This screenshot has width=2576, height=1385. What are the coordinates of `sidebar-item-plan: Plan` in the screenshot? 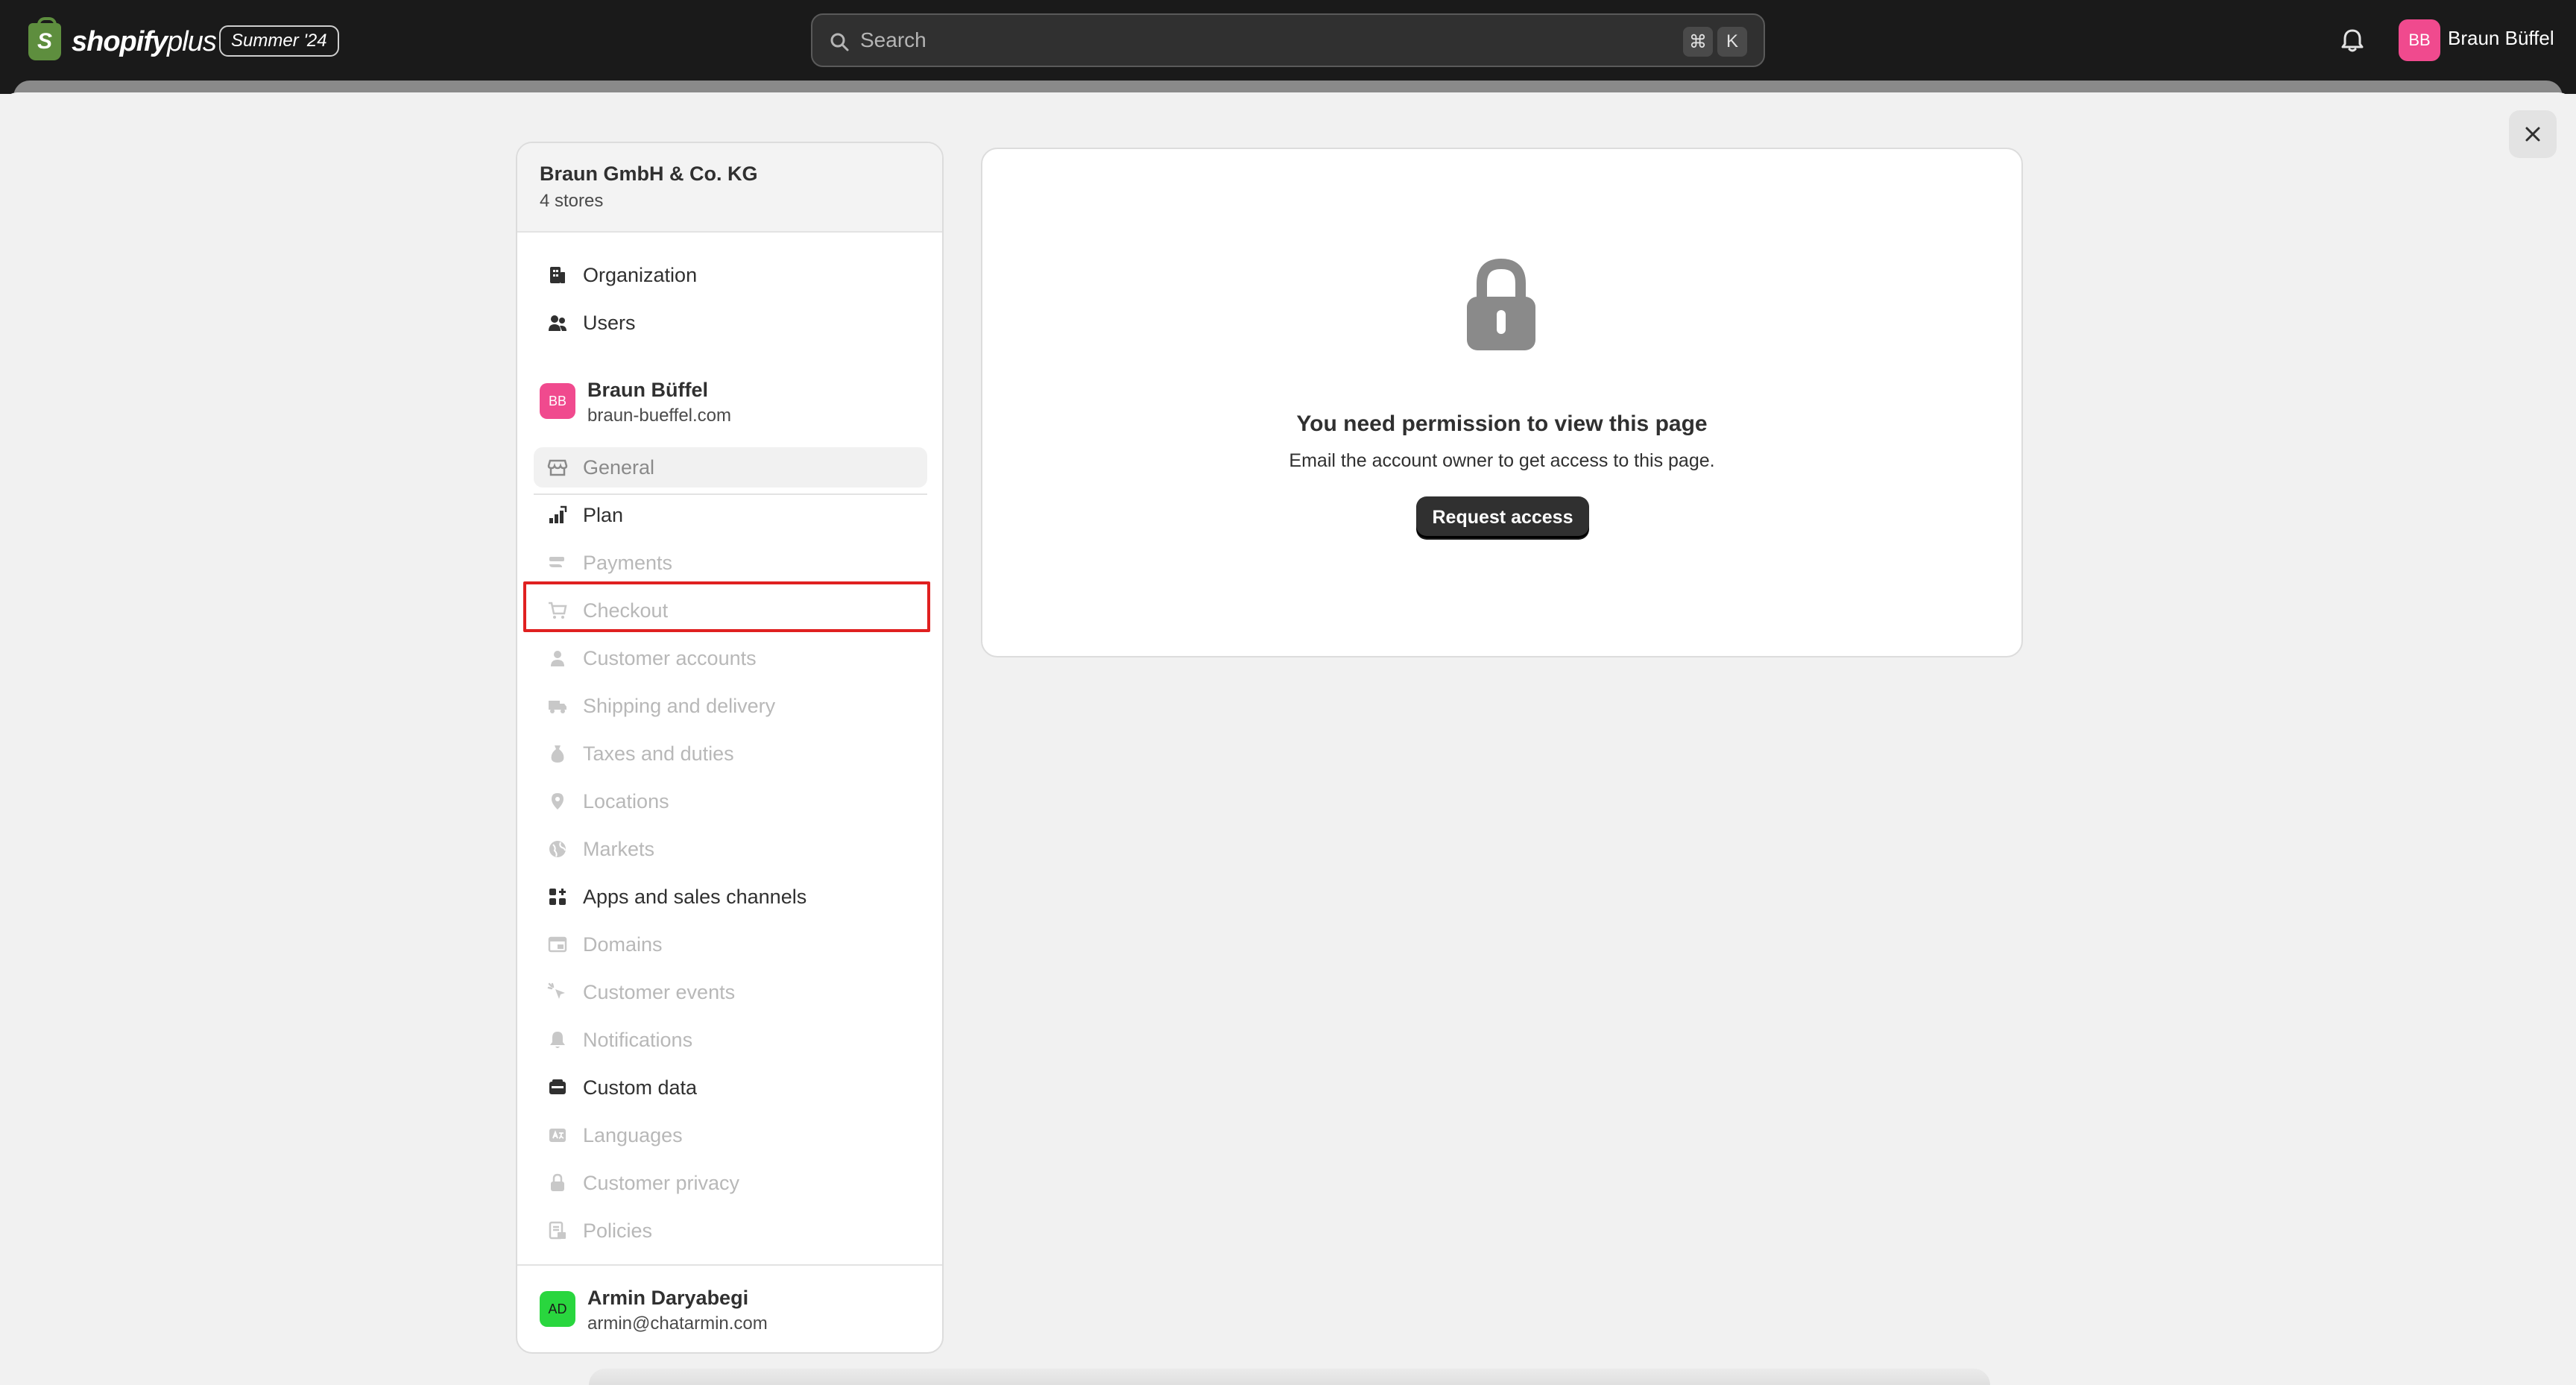 It's located at (730, 515).